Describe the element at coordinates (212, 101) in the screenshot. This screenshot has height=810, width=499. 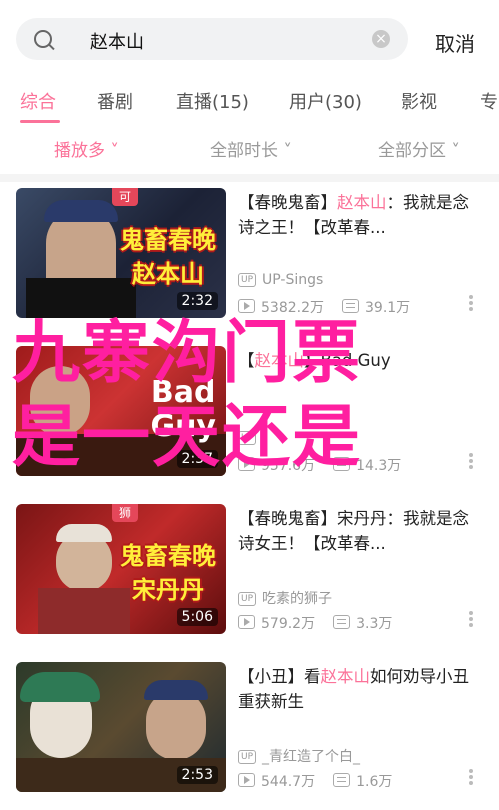
I see `tab-live: 直播(15)` at that location.